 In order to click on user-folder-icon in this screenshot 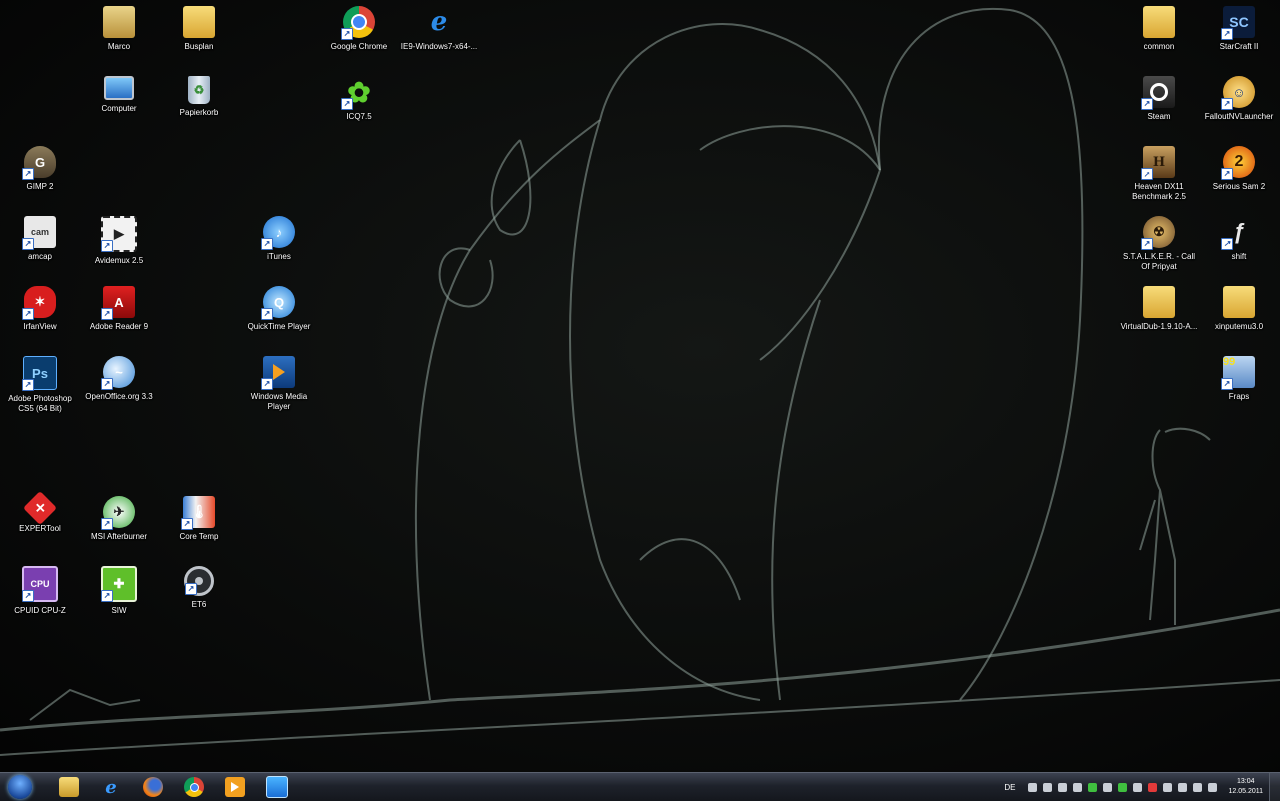, I will do `click(119, 22)`.